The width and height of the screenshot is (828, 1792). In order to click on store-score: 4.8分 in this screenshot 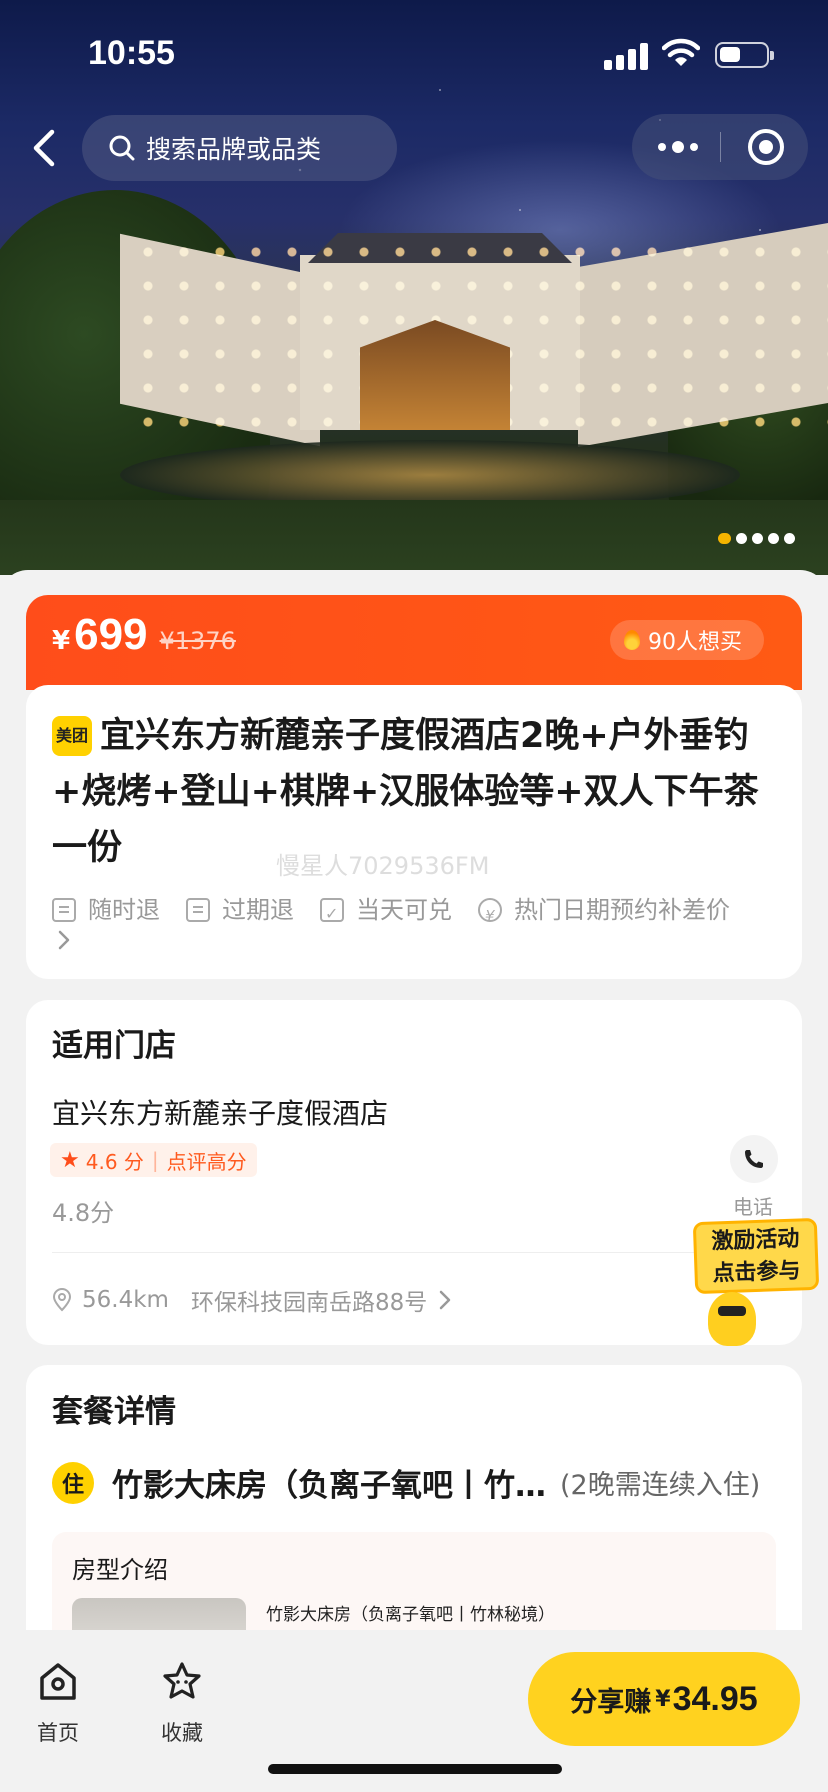, I will do `click(83, 1213)`.